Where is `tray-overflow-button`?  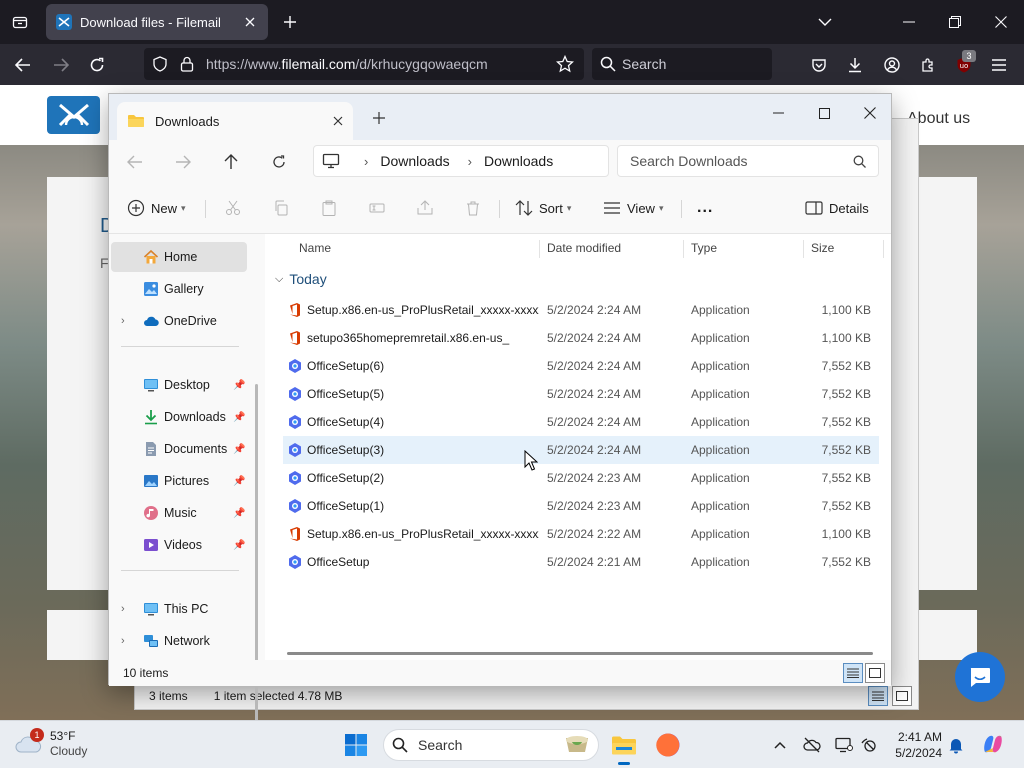 tray-overflow-button is located at coordinates (780, 745).